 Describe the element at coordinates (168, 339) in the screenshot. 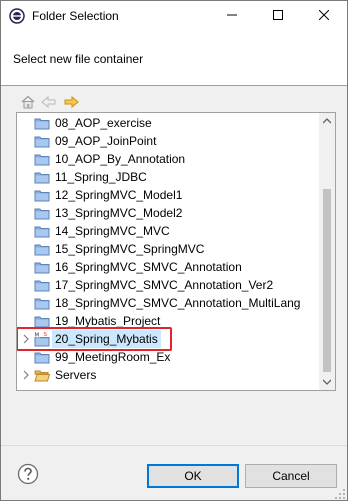

I see `tree-item-selected: M S 20_Spring_Mybatis` at that location.